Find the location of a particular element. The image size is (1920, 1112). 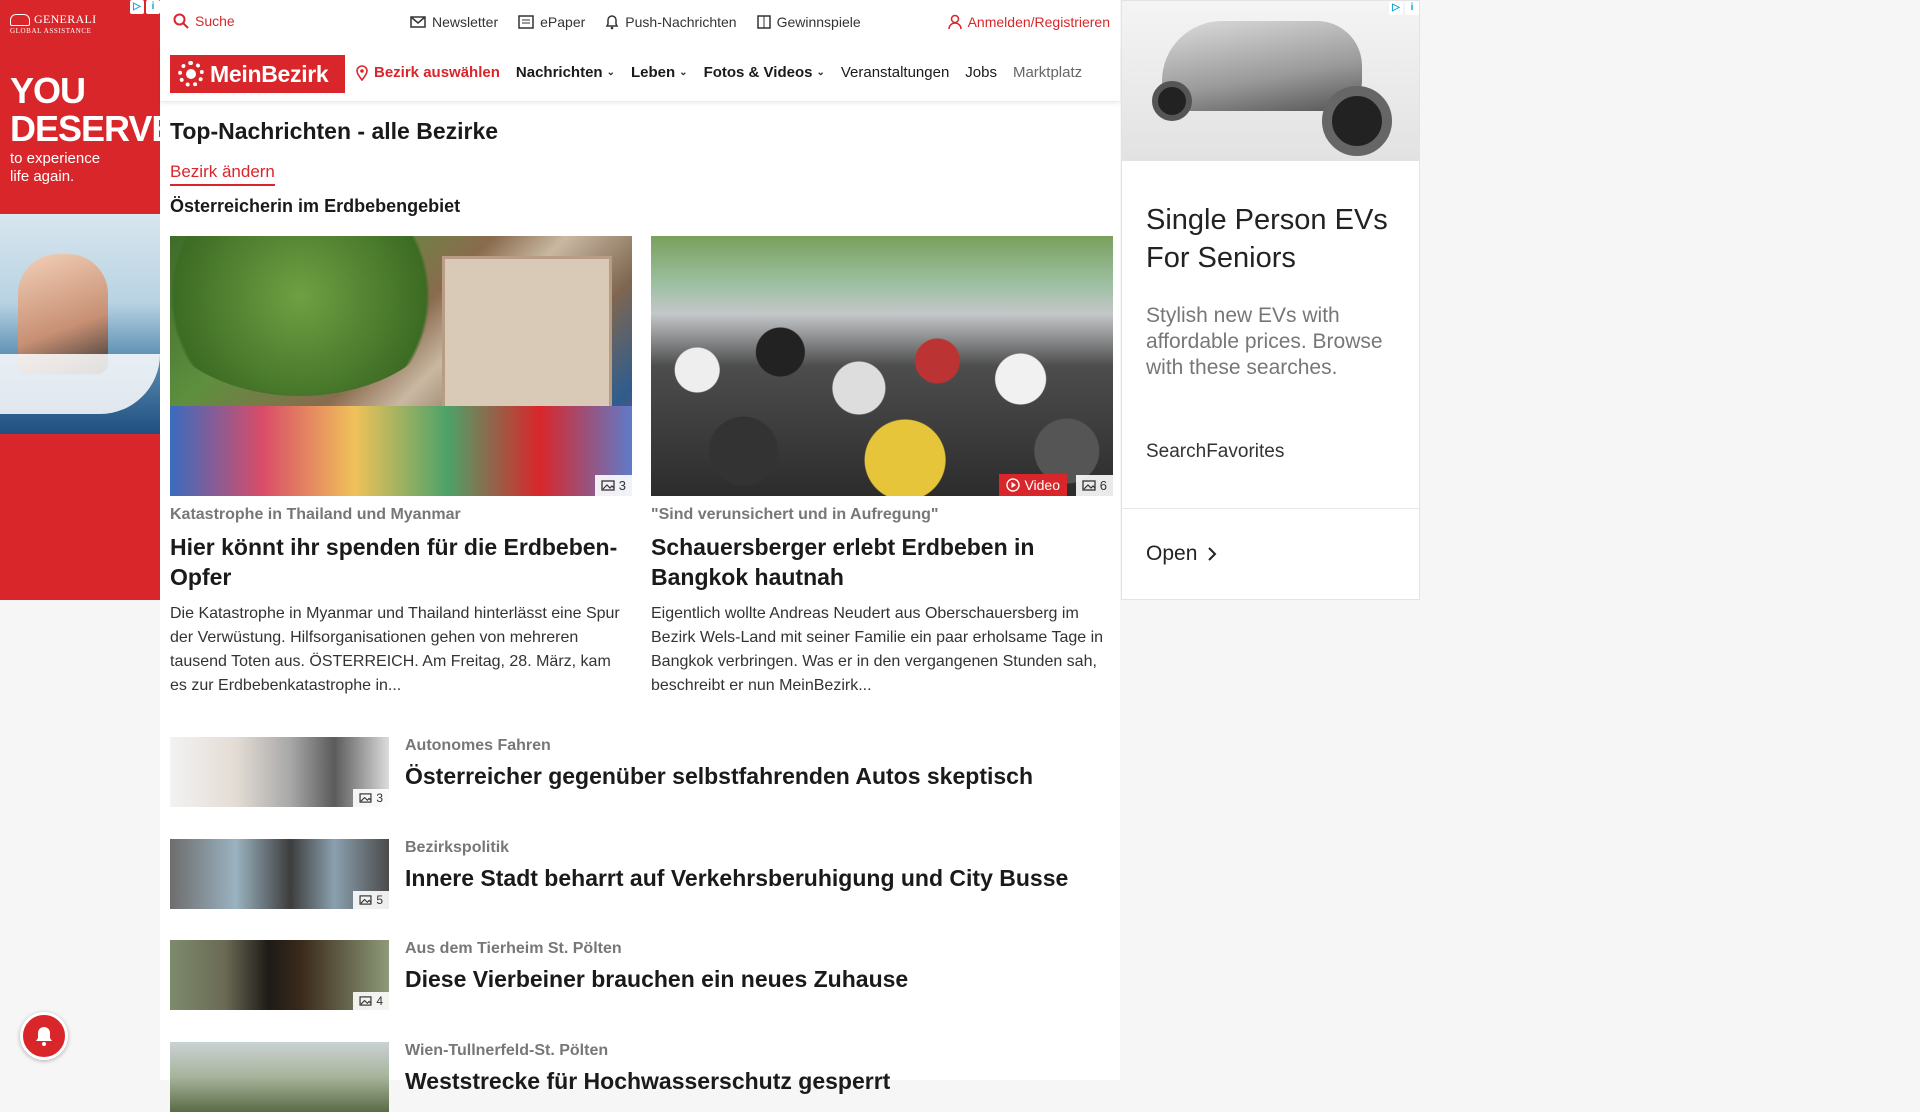

list-thumbnail: 4 is located at coordinates (279, 975).